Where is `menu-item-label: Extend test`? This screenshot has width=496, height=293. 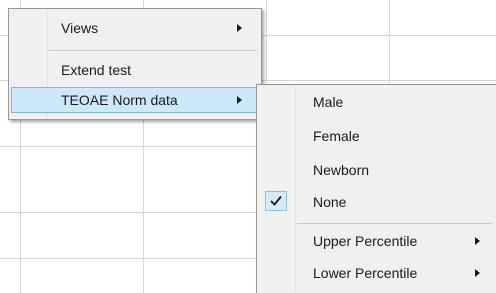 menu-item-label: Extend test is located at coordinates (96, 70).